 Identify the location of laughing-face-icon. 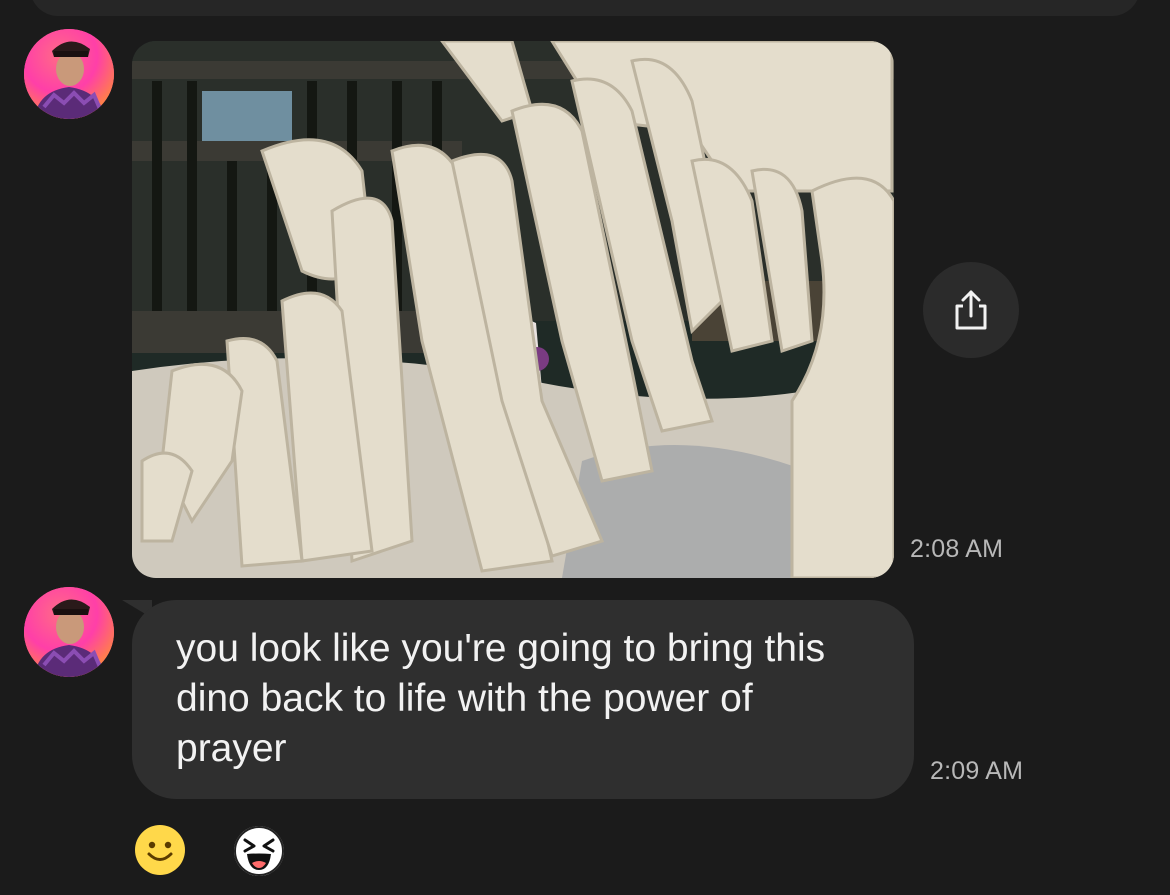
(259, 851).